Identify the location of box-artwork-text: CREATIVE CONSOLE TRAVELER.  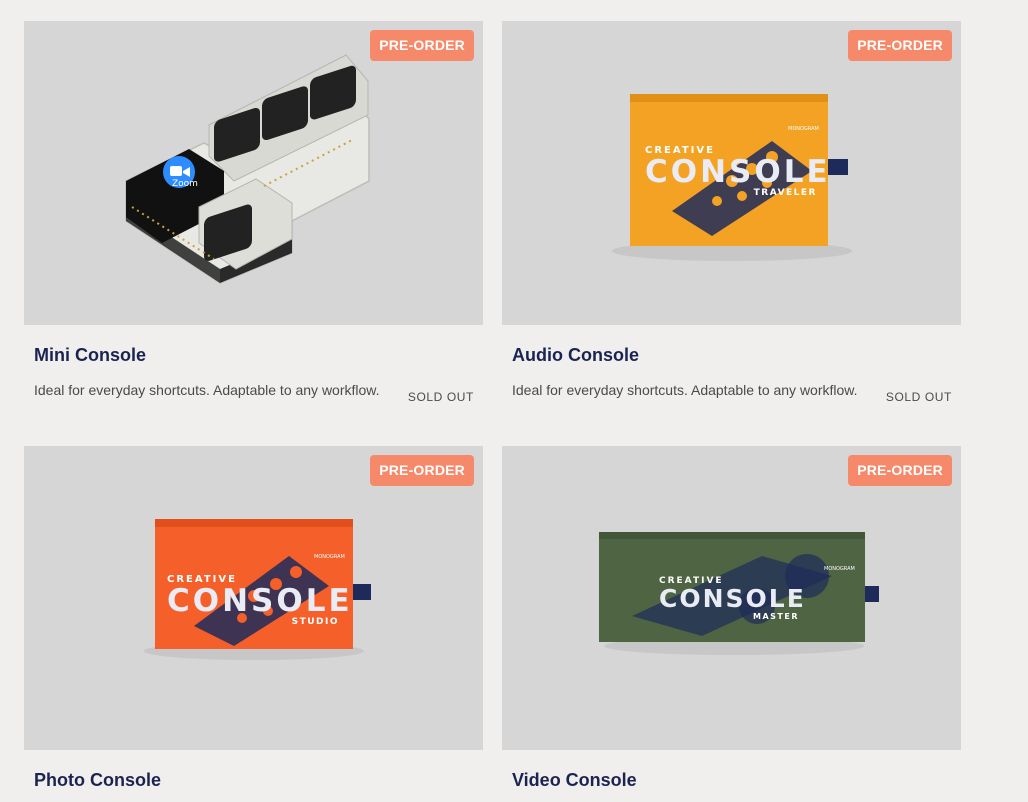
(738, 171).